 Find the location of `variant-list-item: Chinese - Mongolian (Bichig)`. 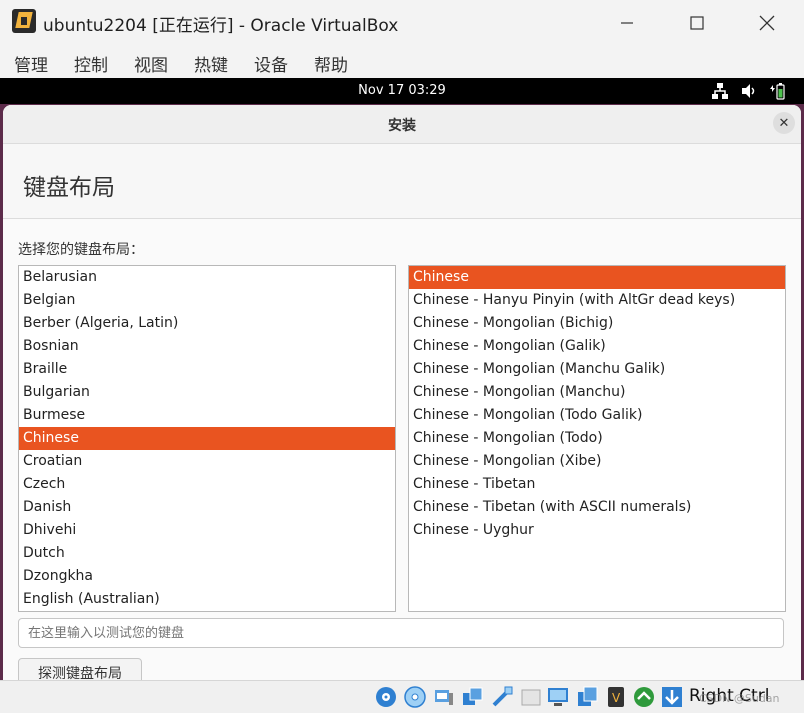

variant-list-item: Chinese - Mongolian (Bichig) is located at coordinates (597, 323).